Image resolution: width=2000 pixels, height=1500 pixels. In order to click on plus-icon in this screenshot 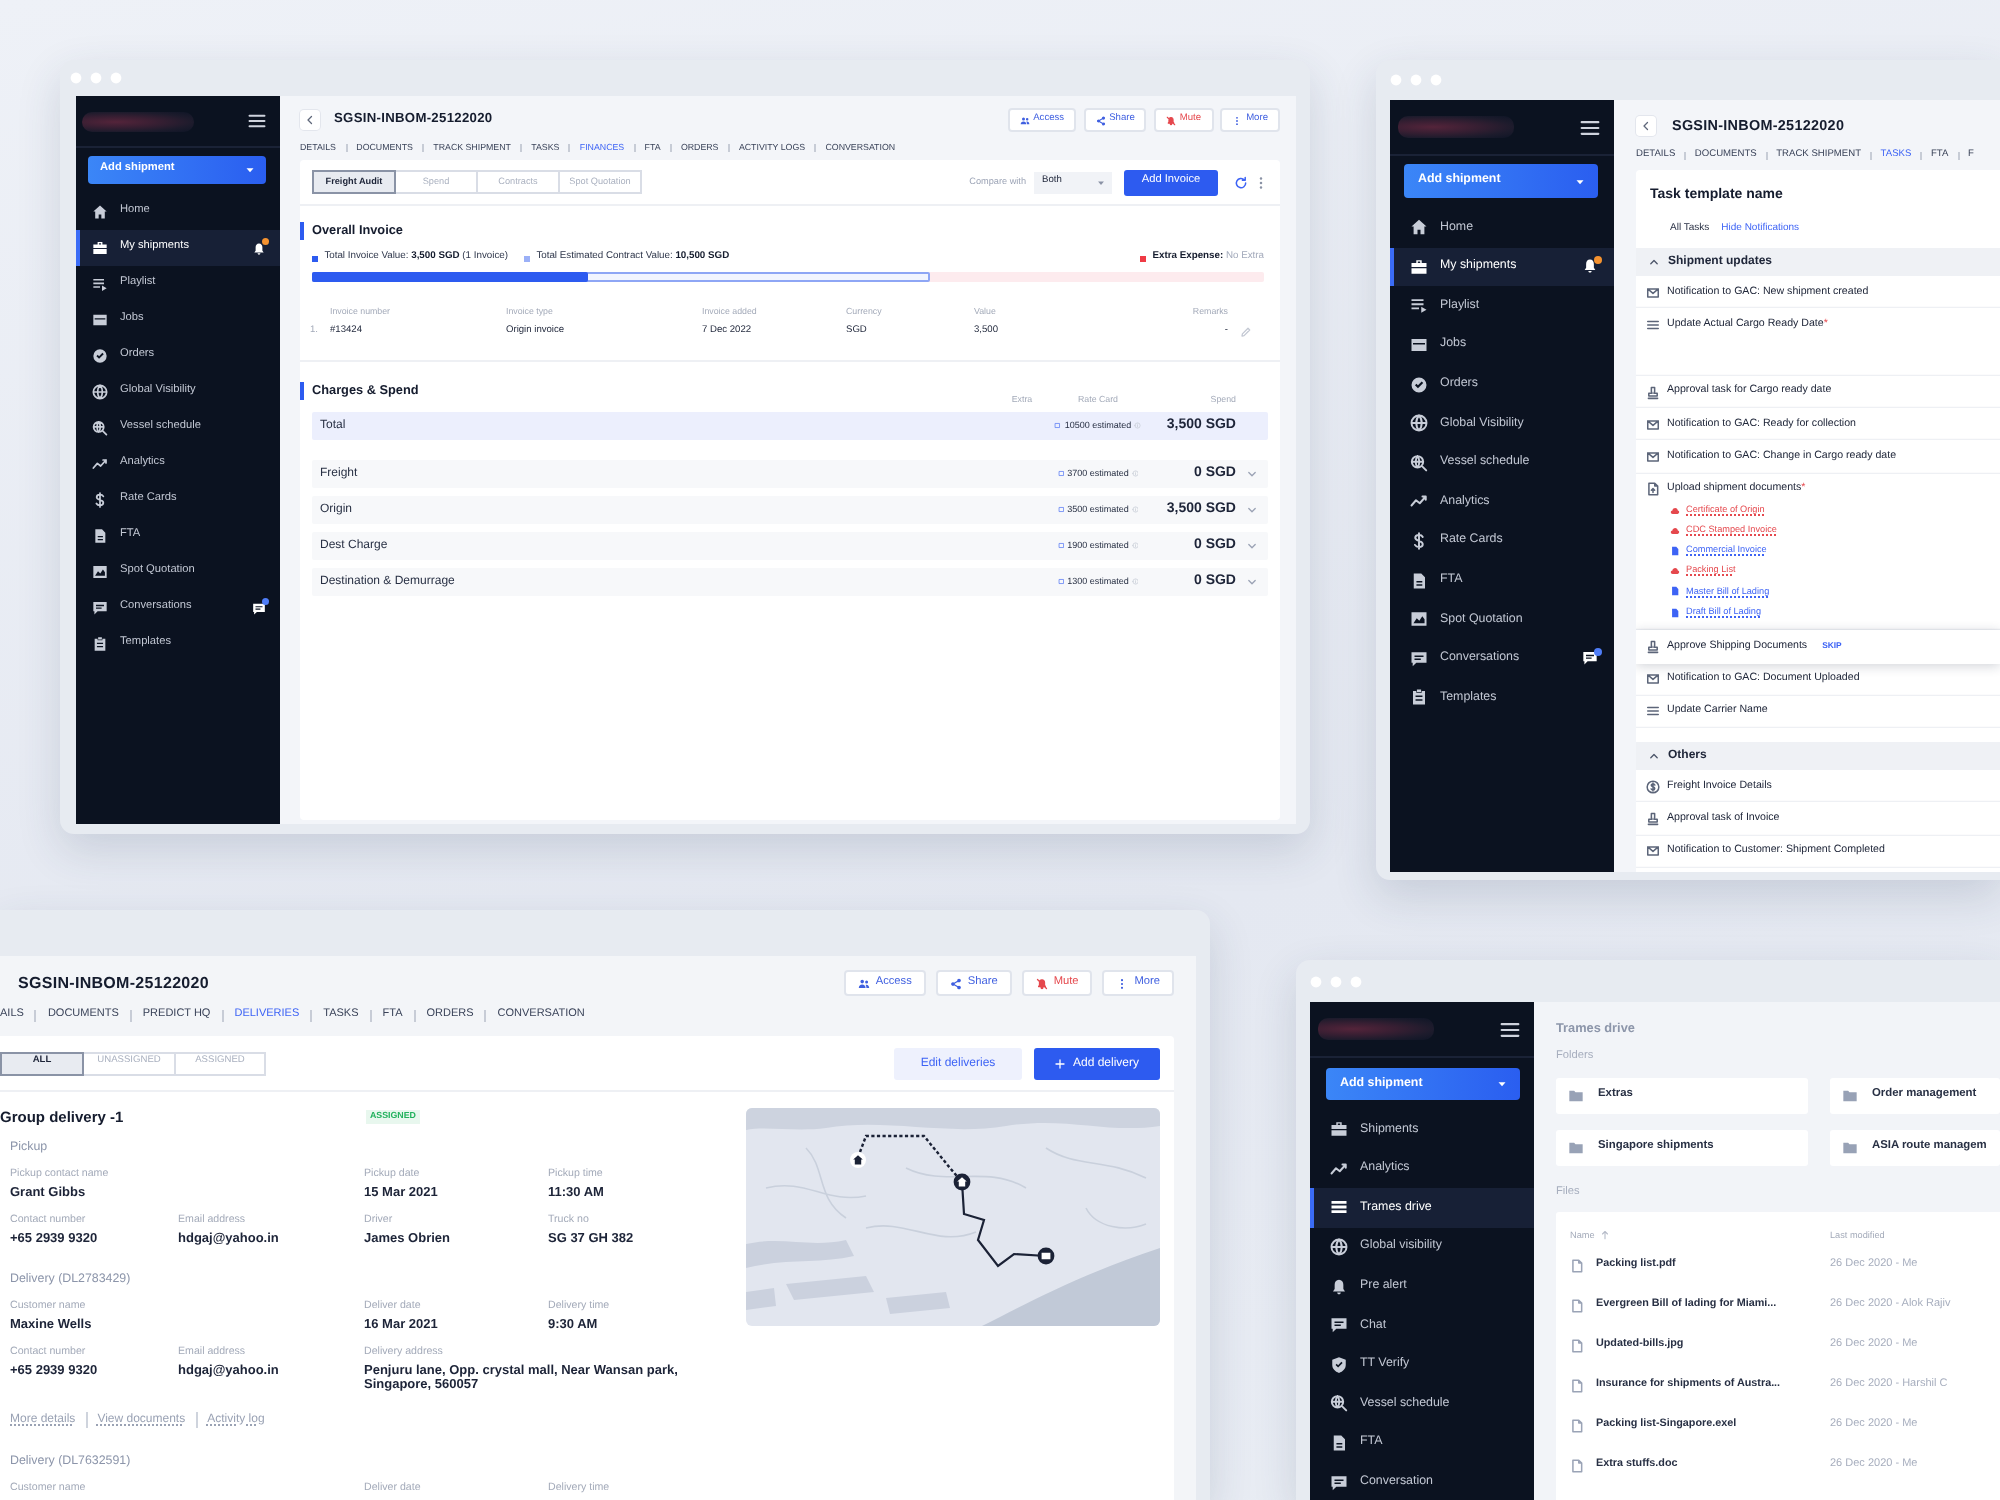, I will do `click(1060, 1063)`.